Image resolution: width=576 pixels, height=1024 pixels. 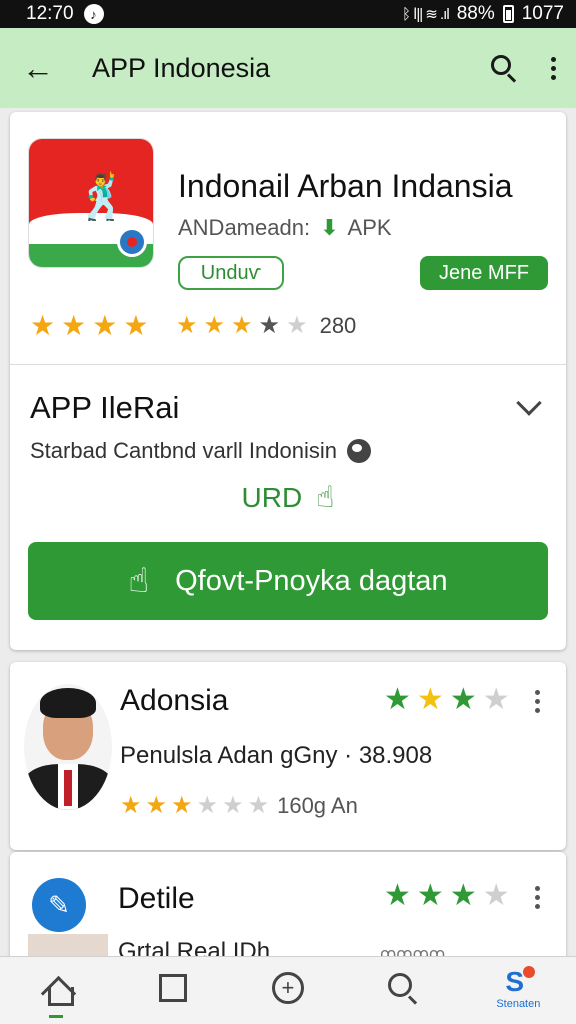 What do you see at coordinates (288, 14) in the screenshot?
I see `status-bar: 12:70 ♪ ᛒ ⅼ|| ≋ .ıl 88% 1077` at bounding box center [288, 14].